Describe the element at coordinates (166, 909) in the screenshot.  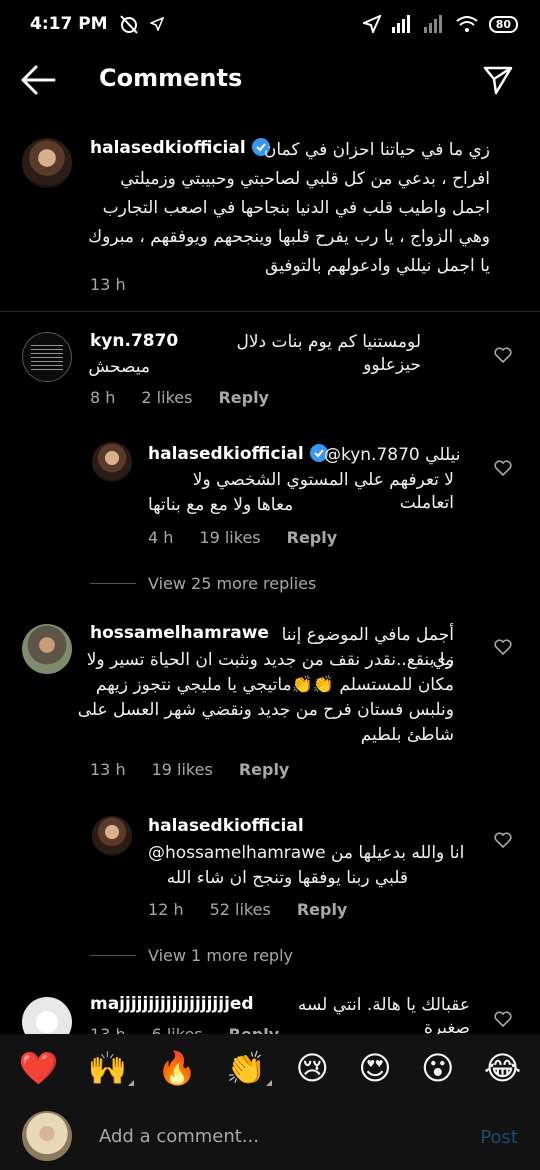
I see `timestamp: 12 h` at that location.